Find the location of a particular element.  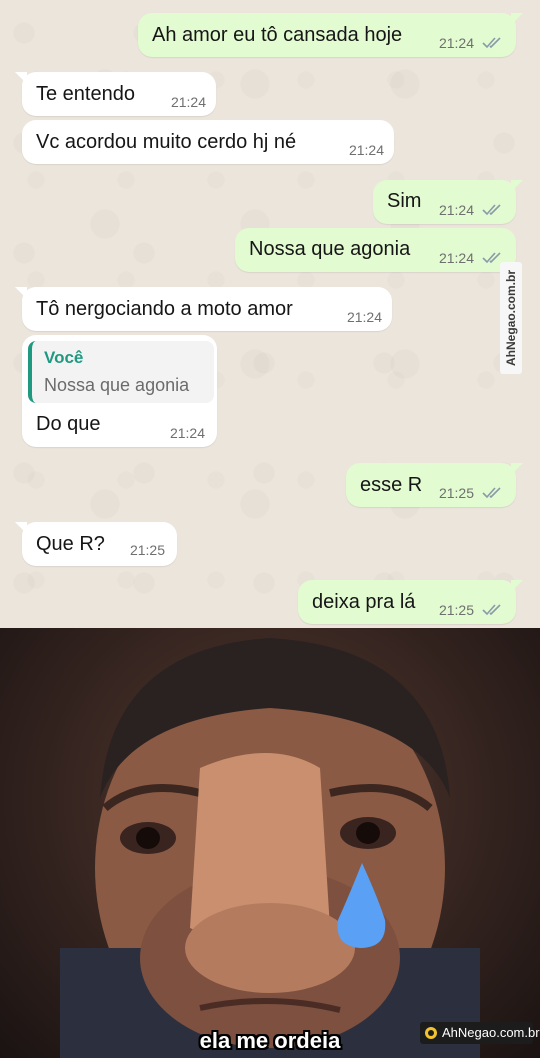

message-text: Do que is located at coordinates (68, 424).